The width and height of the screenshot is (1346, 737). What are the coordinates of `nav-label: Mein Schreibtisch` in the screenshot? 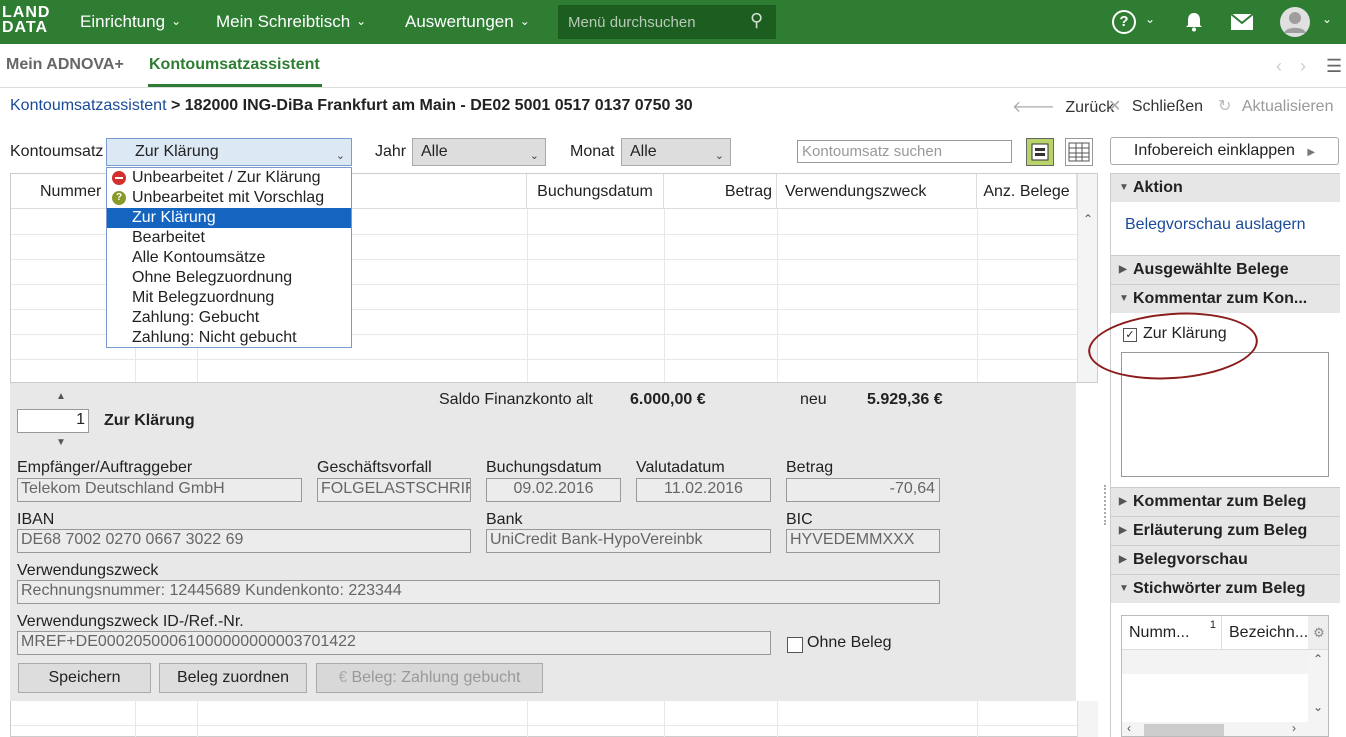 It's located at (283, 21).